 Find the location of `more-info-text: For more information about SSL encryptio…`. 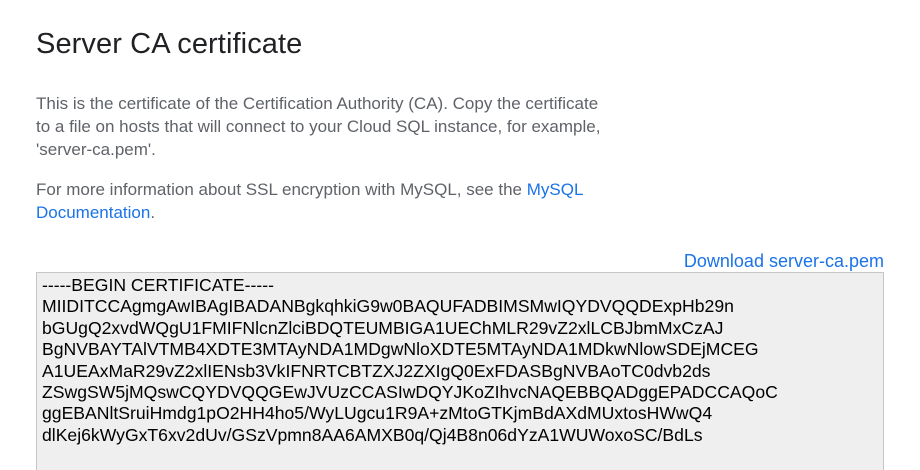

more-info-text: For more information about SSL encryptio… is located at coordinates (281, 189).